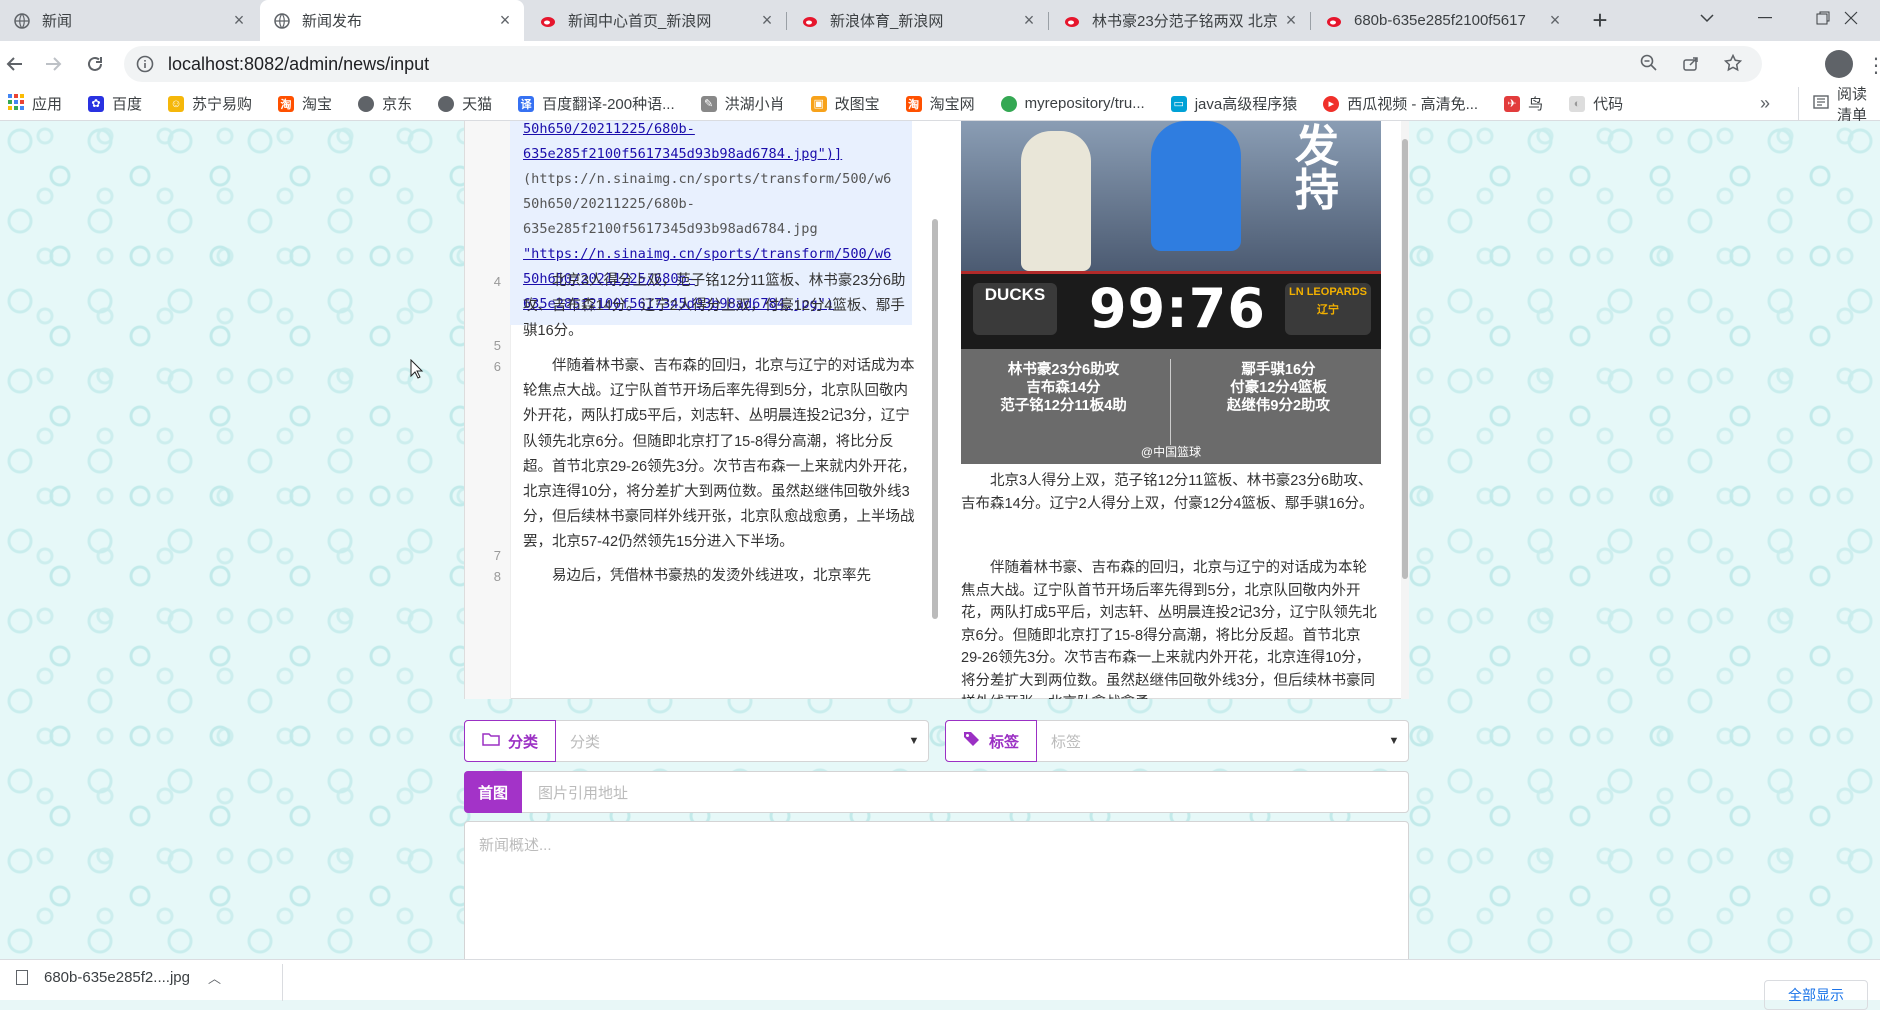 Image resolution: width=1880 pixels, height=1010 pixels. Describe the element at coordinates (1765, 18) in the screenshot. I see `minimize-icon` at that location.